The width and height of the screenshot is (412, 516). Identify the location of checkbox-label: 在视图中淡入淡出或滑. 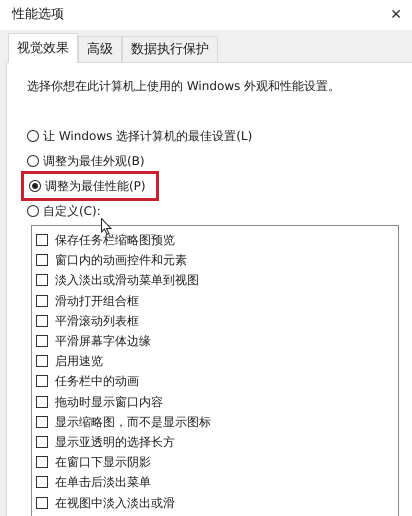
(115, 502).